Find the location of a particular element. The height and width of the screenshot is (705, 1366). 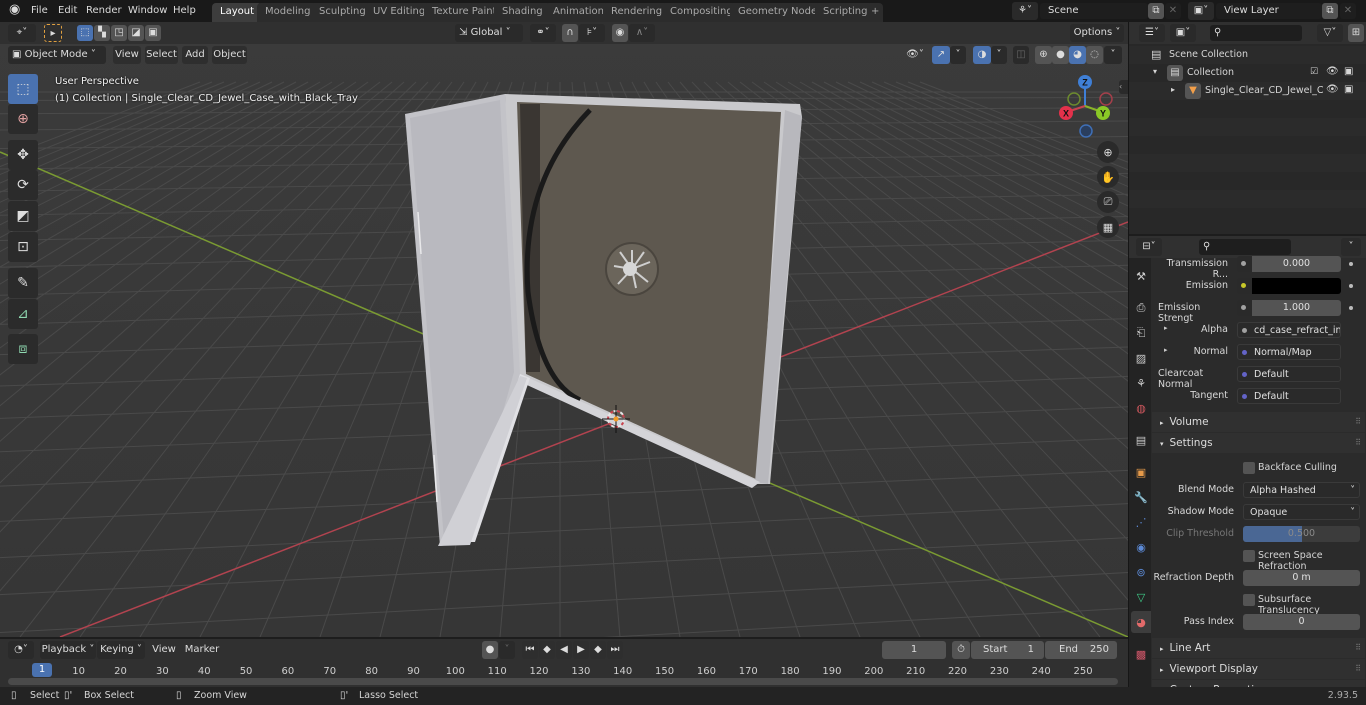

blend-mode-dropdown: Alpha Hashed ˅ is located at coordinates (1301, 490).